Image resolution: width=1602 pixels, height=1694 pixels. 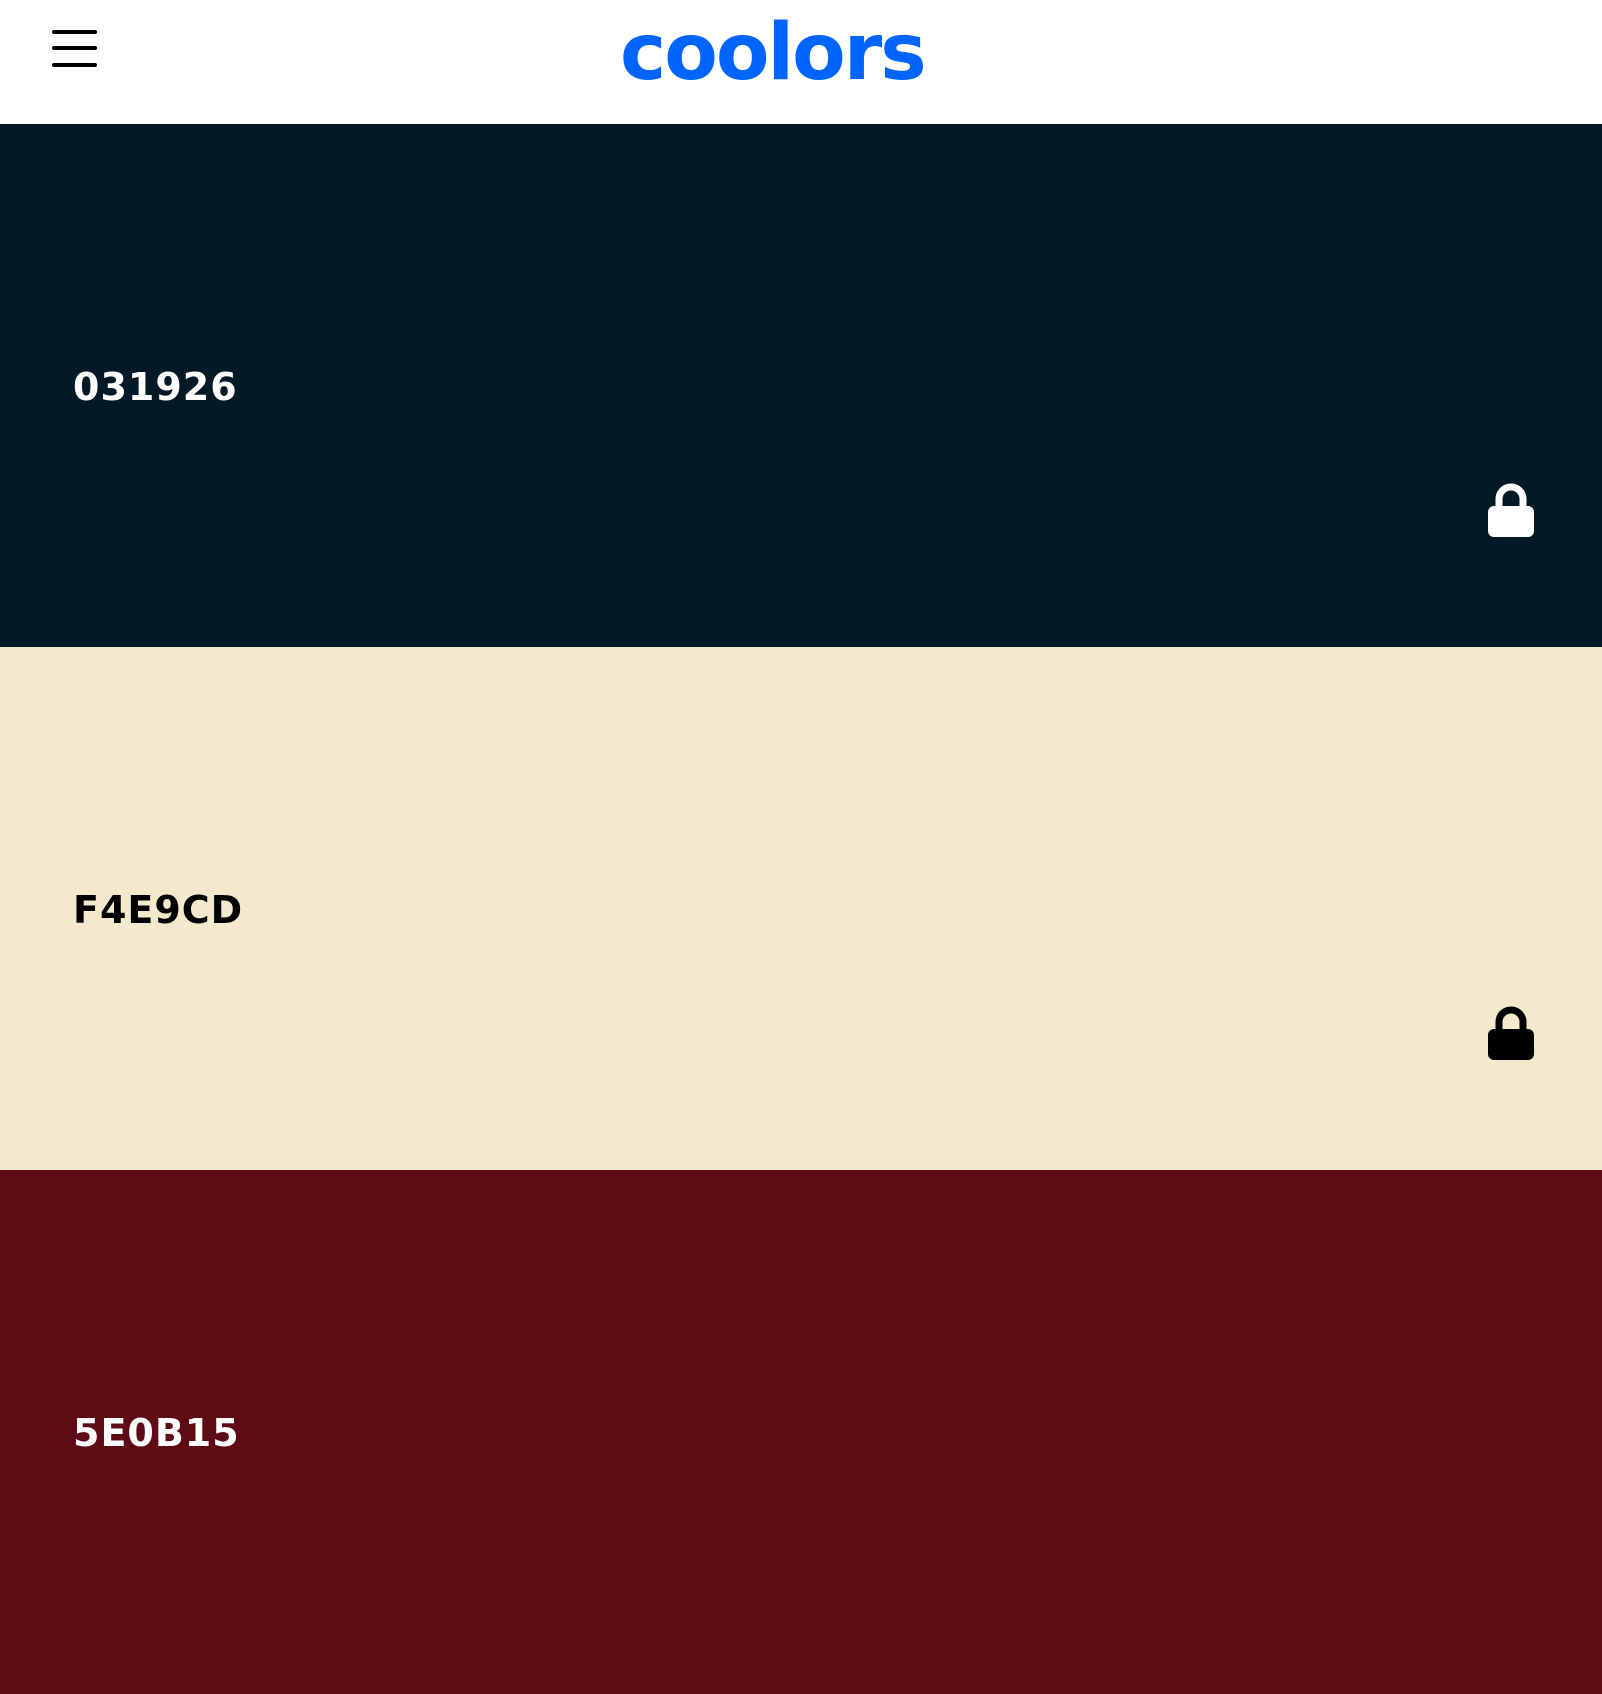 I want to click on coolors-logo: coolors, so click(x=795, y=58).